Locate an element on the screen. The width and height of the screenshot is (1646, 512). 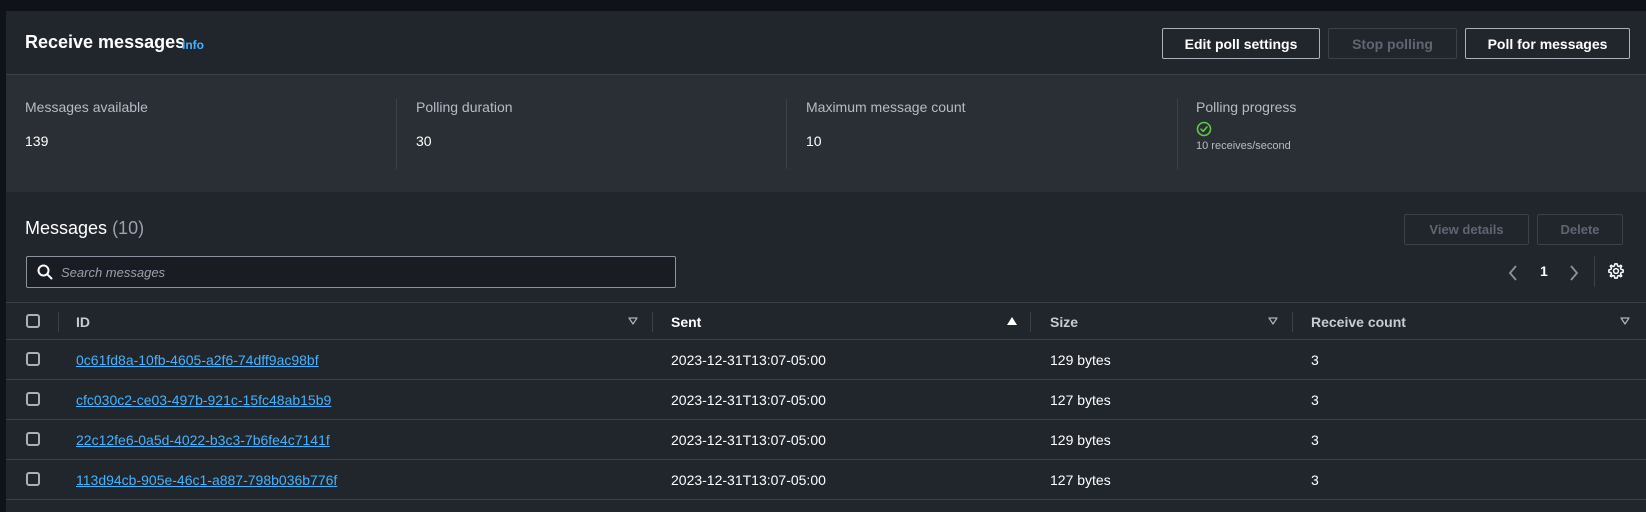
message-id-cell: 0c61fd8a-10fb-4605-a2f6-74dff9ac98bf is located at coordinates (197, 359).